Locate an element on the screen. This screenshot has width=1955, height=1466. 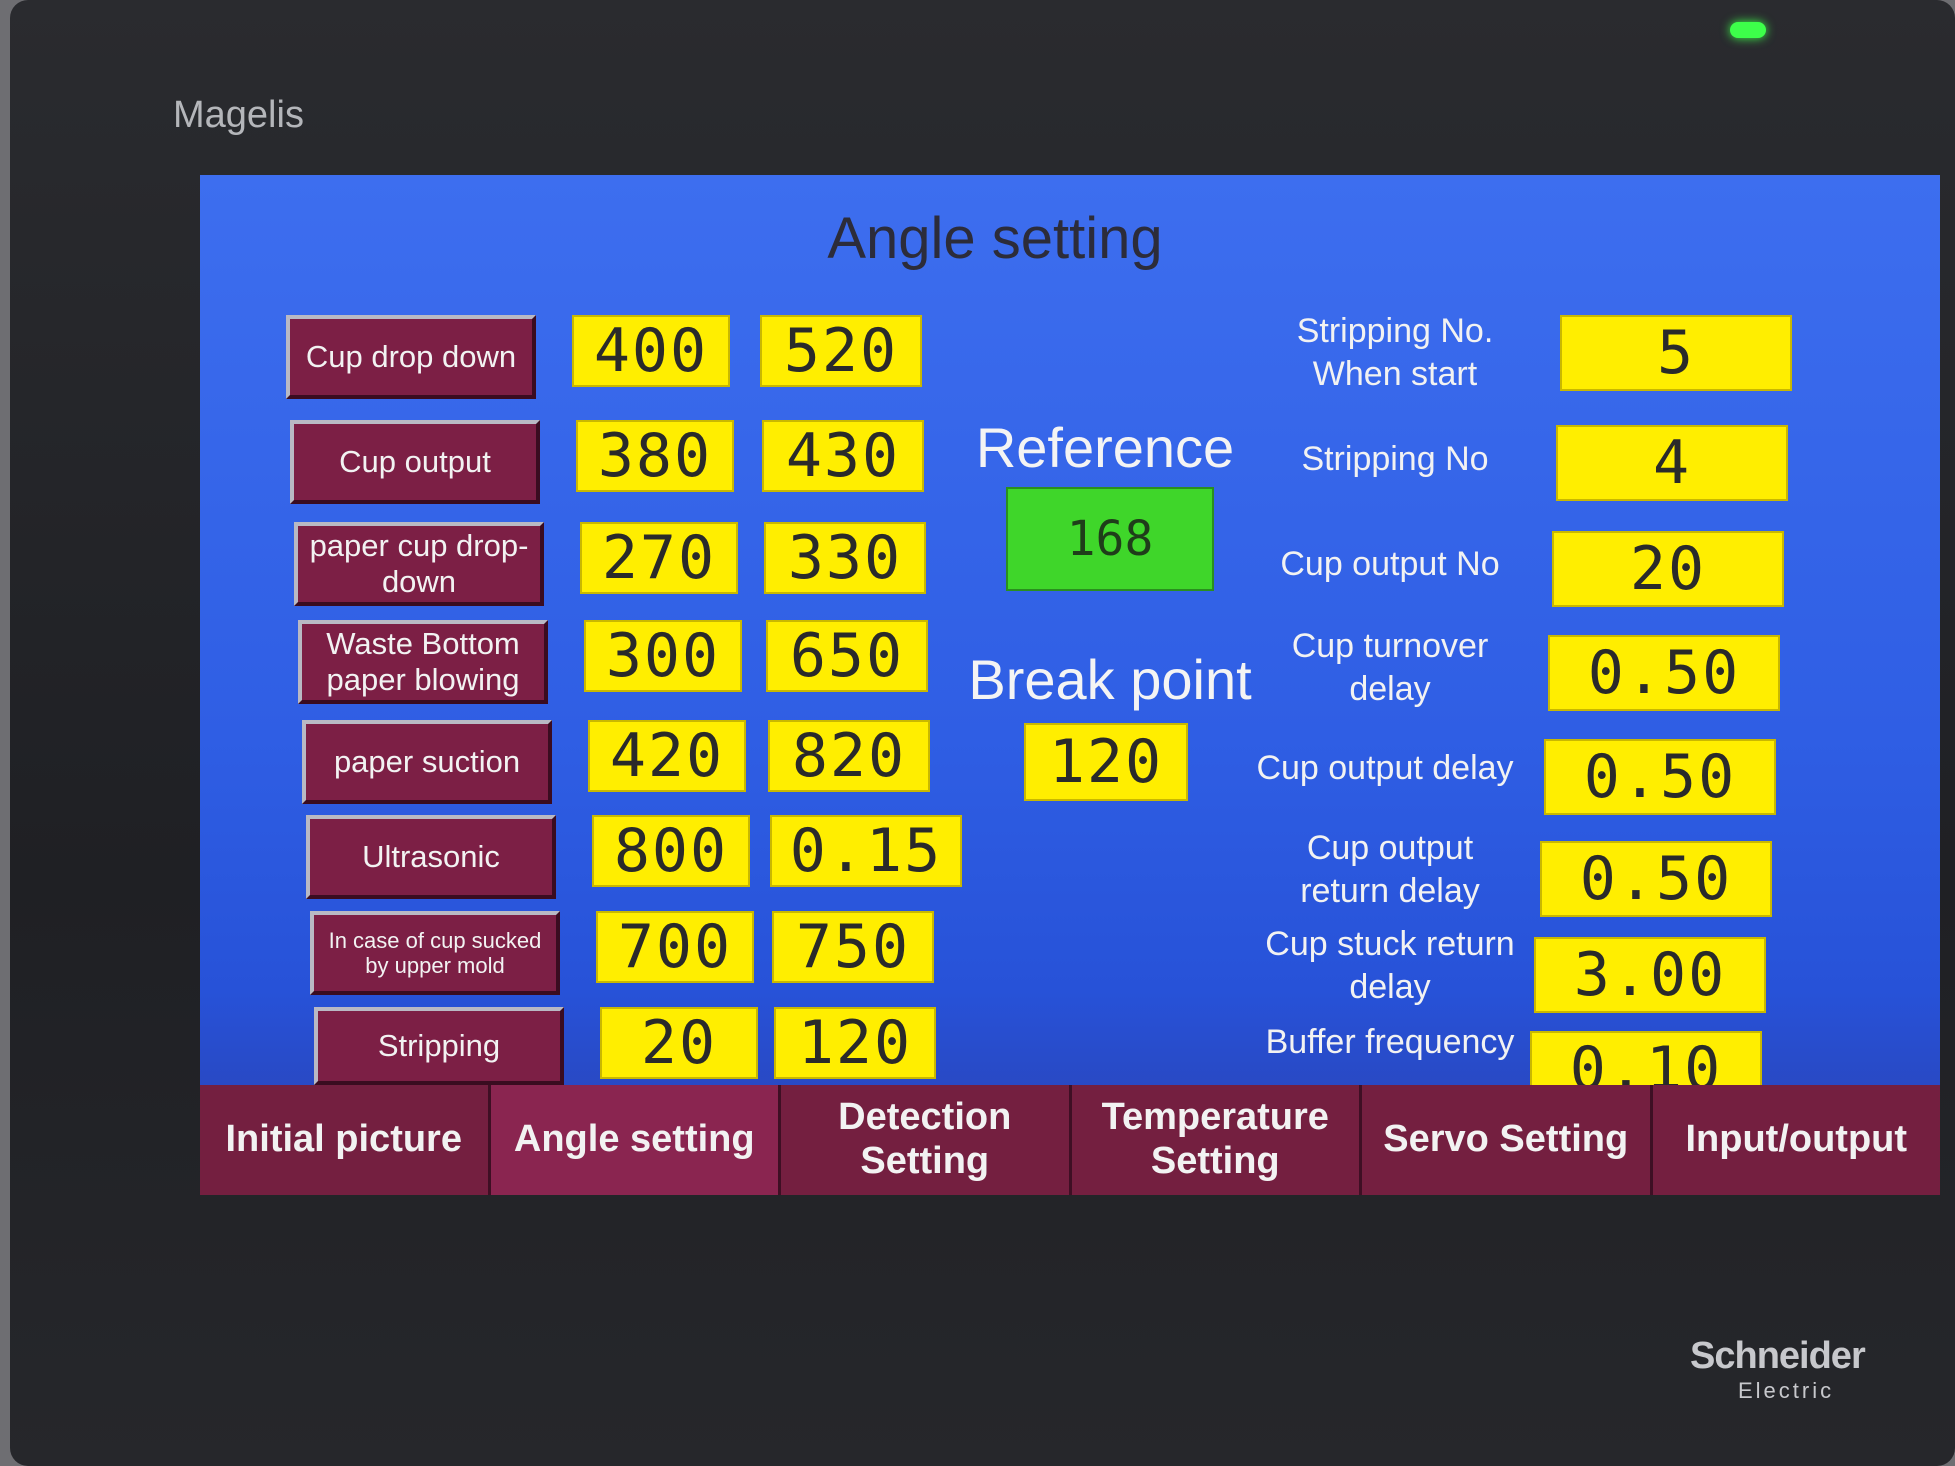
row-start-angle-input: 700 is located at coordinates (675, 947).